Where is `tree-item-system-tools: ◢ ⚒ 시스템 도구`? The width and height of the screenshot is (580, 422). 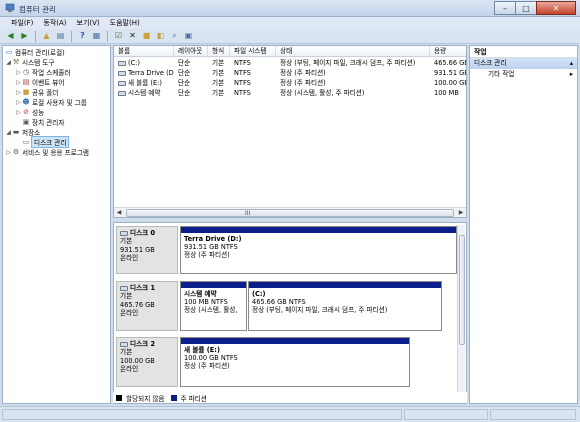 tree-item-system-tools: ◢ ⚒ 시스템 도구 is located at coordinates (29, 62).